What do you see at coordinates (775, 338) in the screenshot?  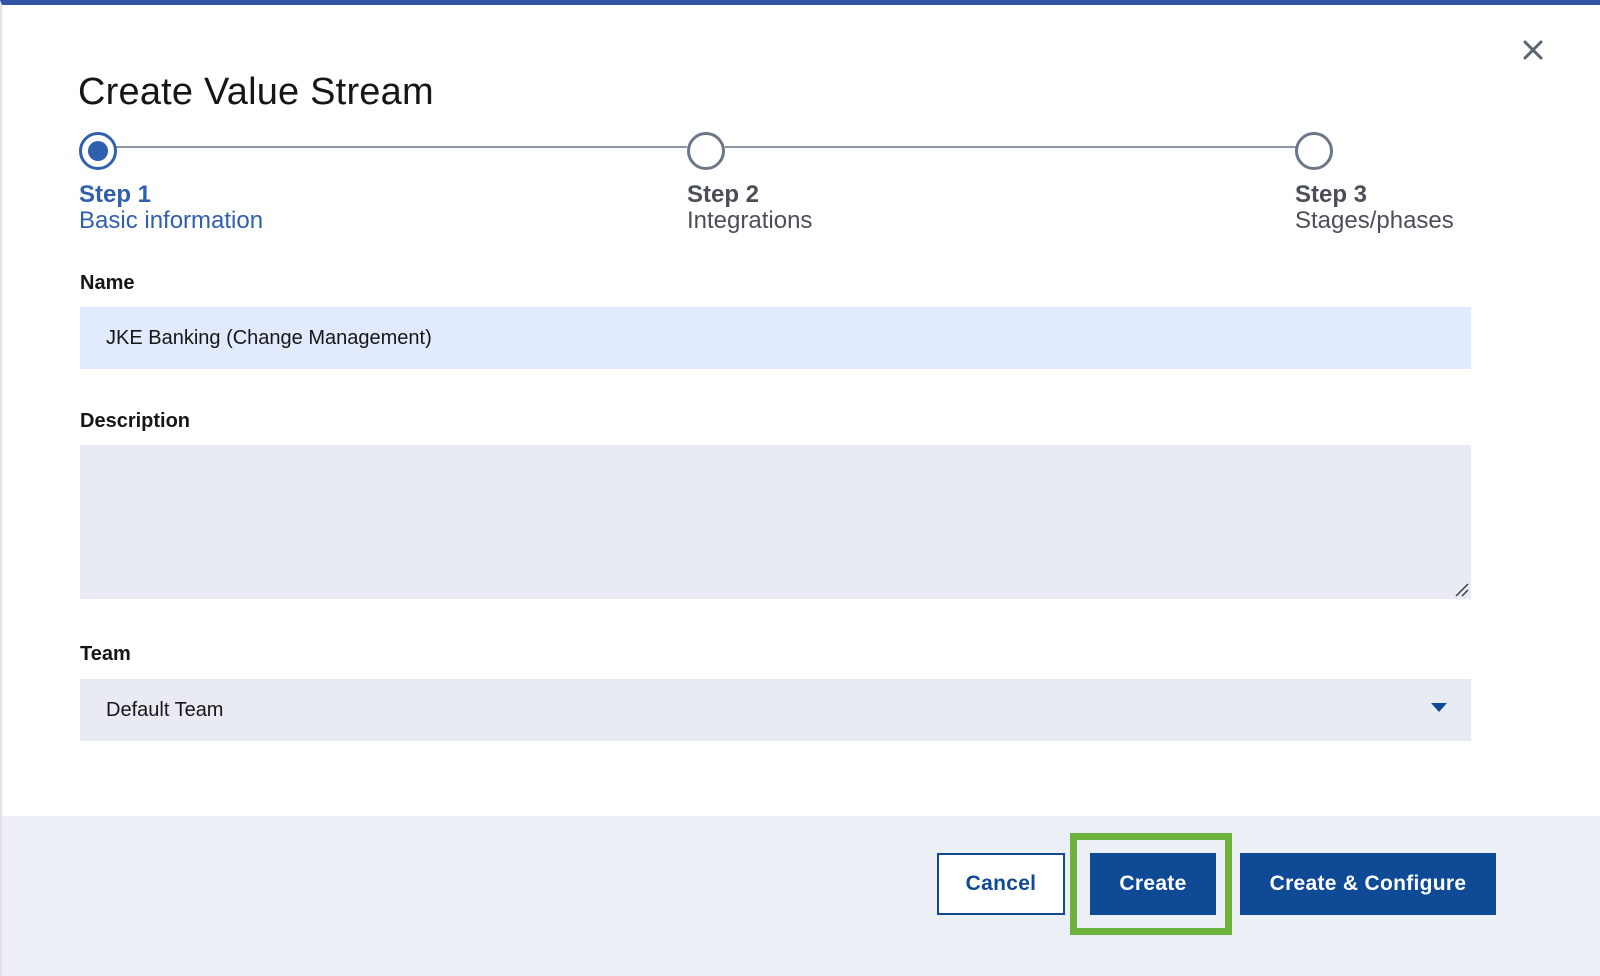 I see `name-input` at bounding box center [775, 338].